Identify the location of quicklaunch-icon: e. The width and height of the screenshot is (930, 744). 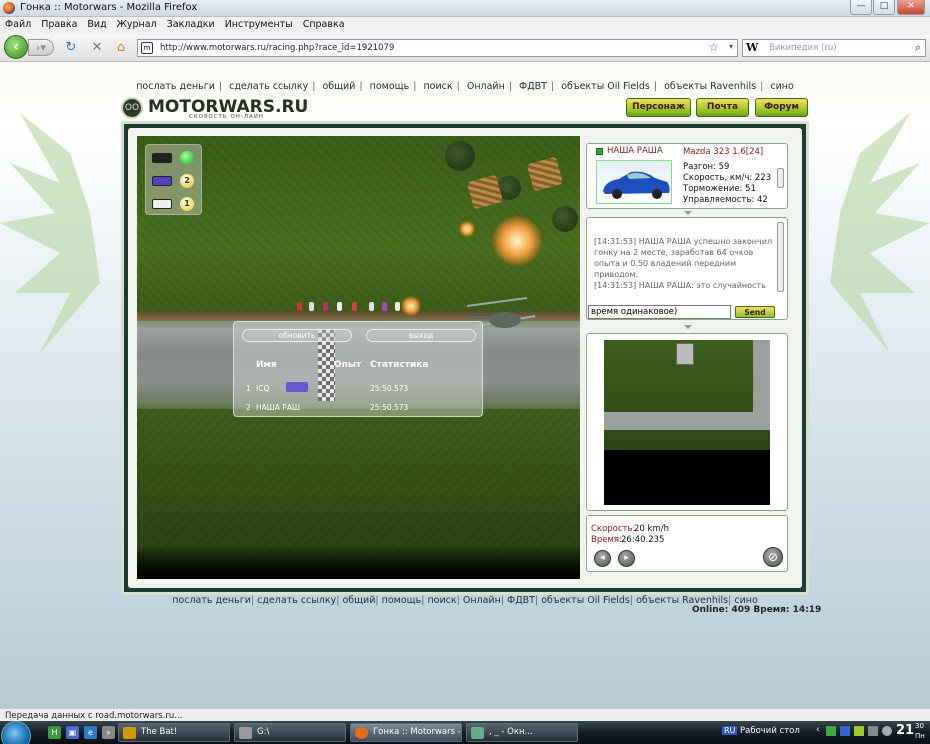
(90, 732).